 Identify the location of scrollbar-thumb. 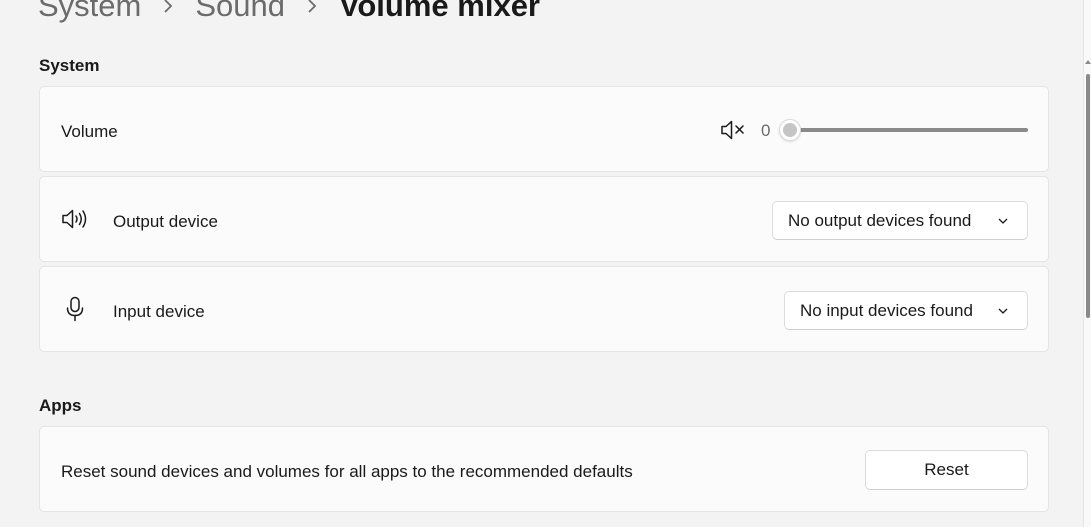
(1088, 196).